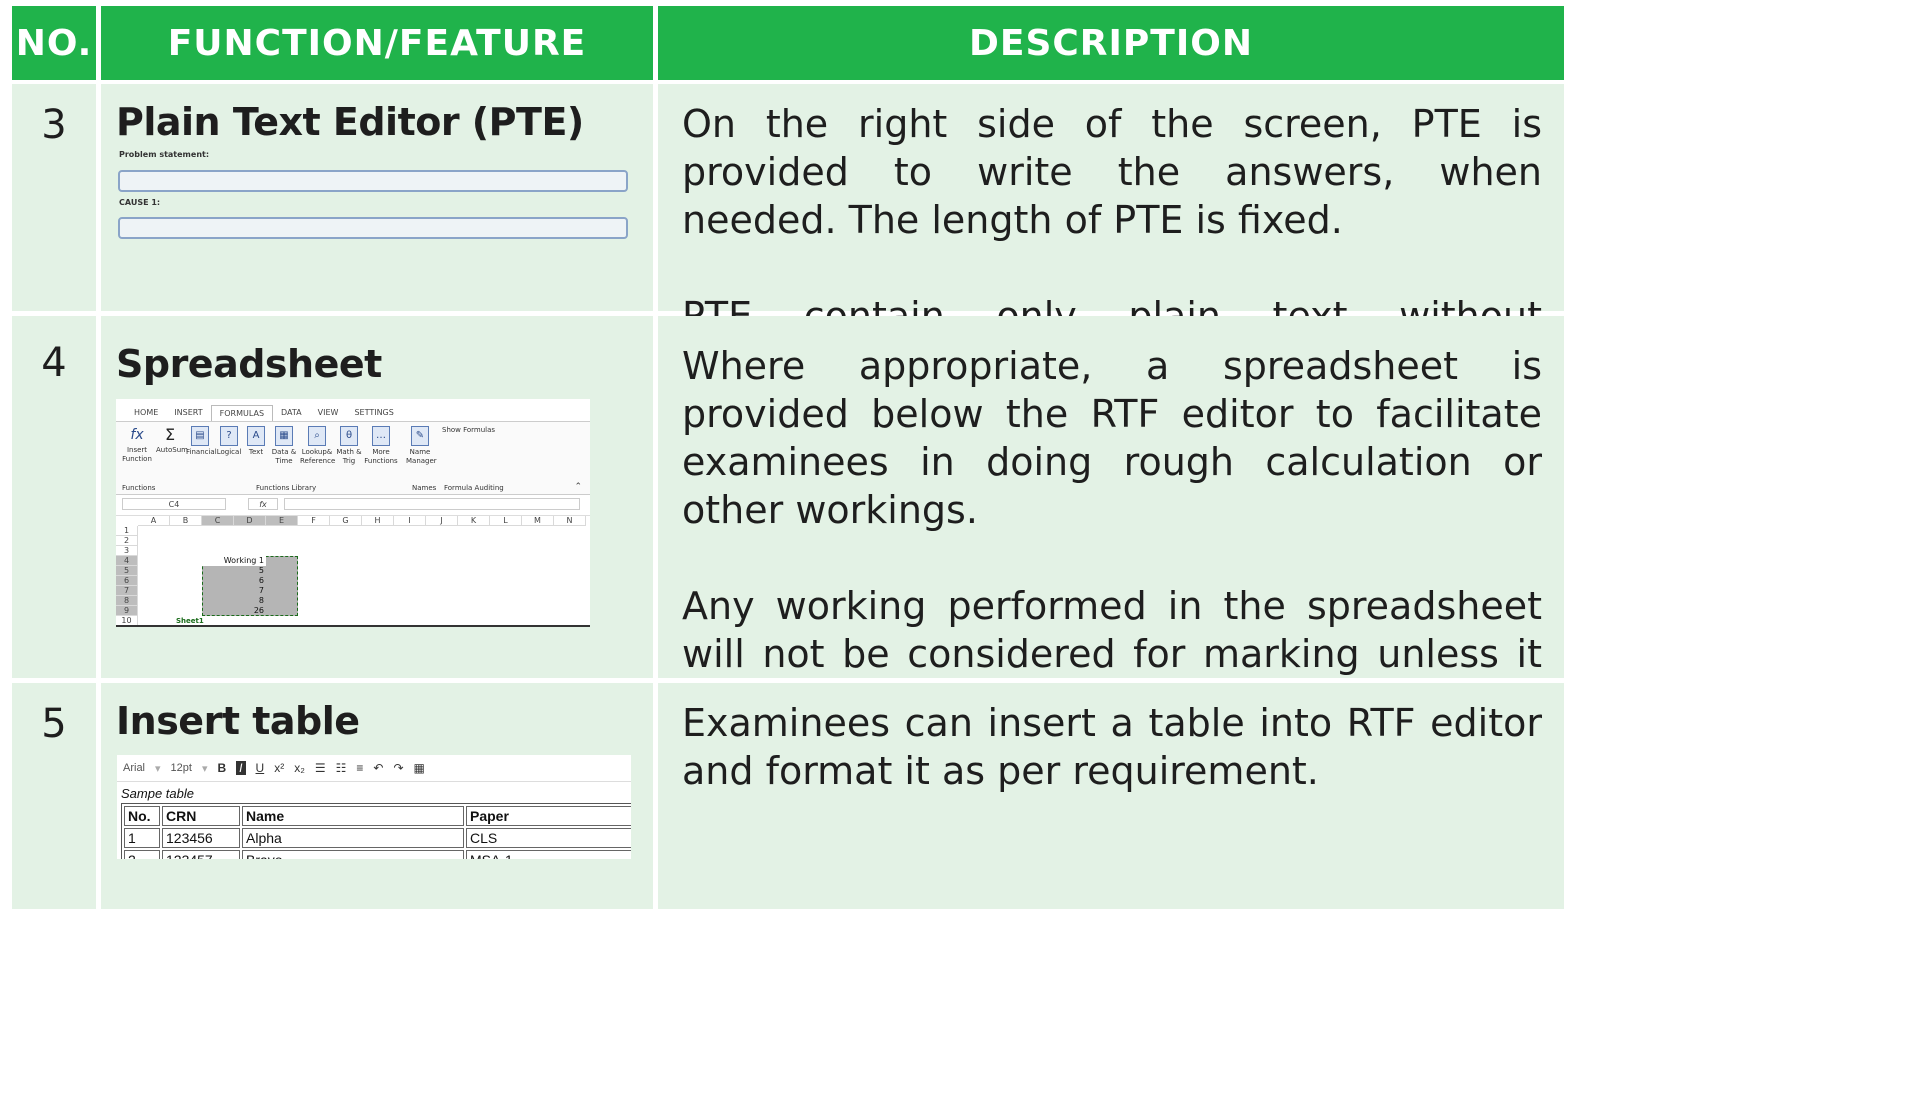 The height and width of the screenshot is (1115, 1924). I want to click on column-header: B, so click(186, 521).